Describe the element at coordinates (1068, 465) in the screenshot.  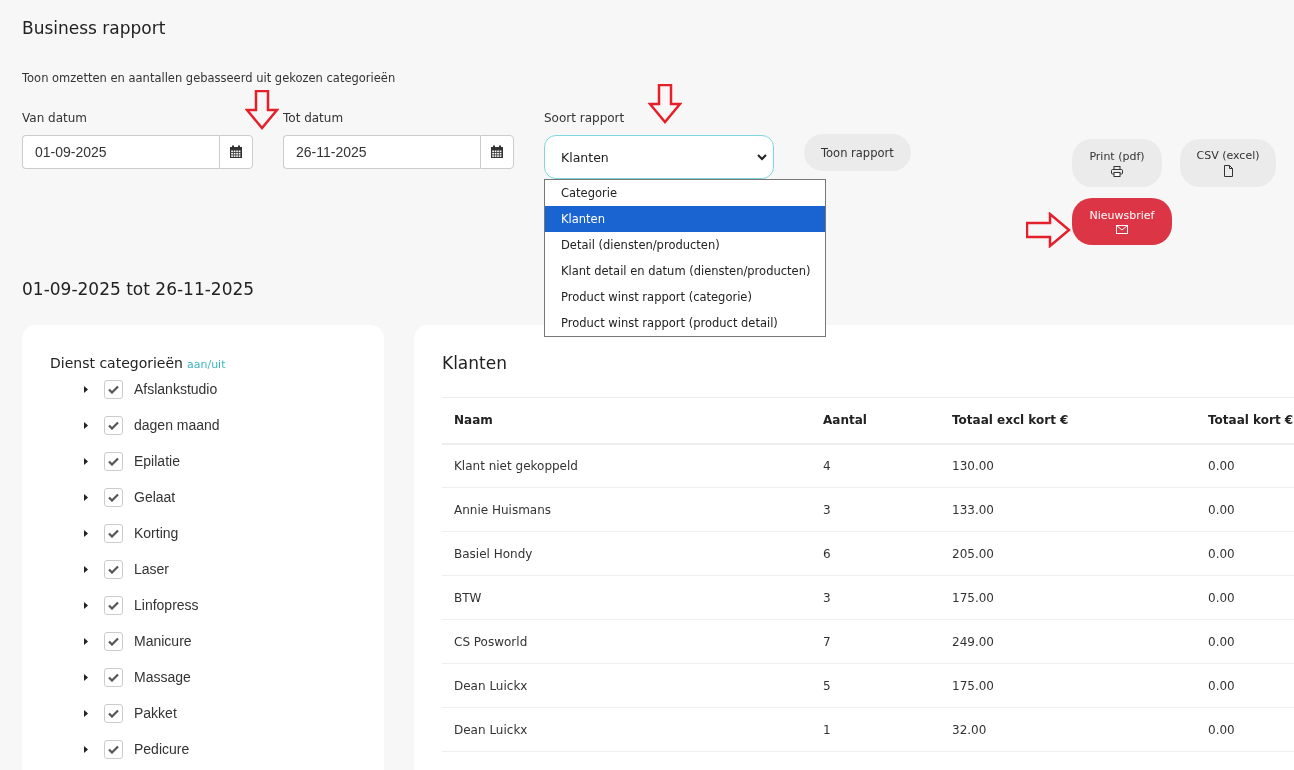
I see `table-cell: 130.00` at that location.